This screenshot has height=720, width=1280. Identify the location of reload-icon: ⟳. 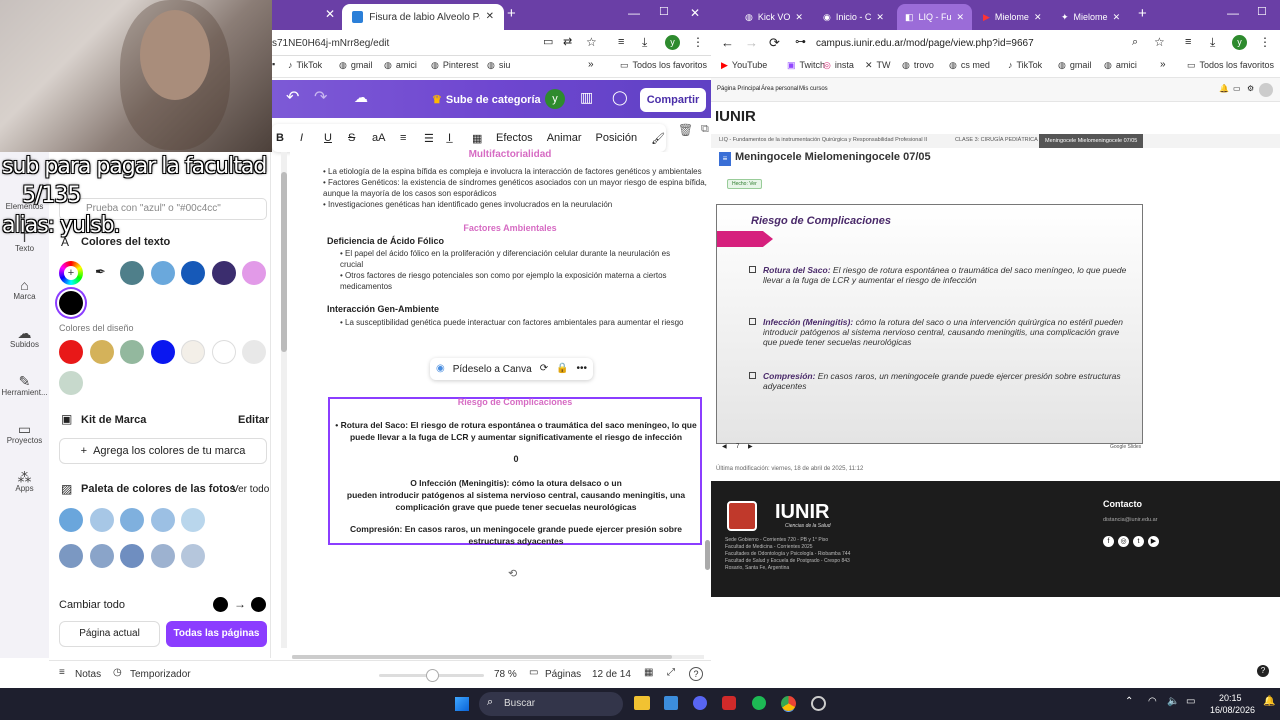
(774, 42).